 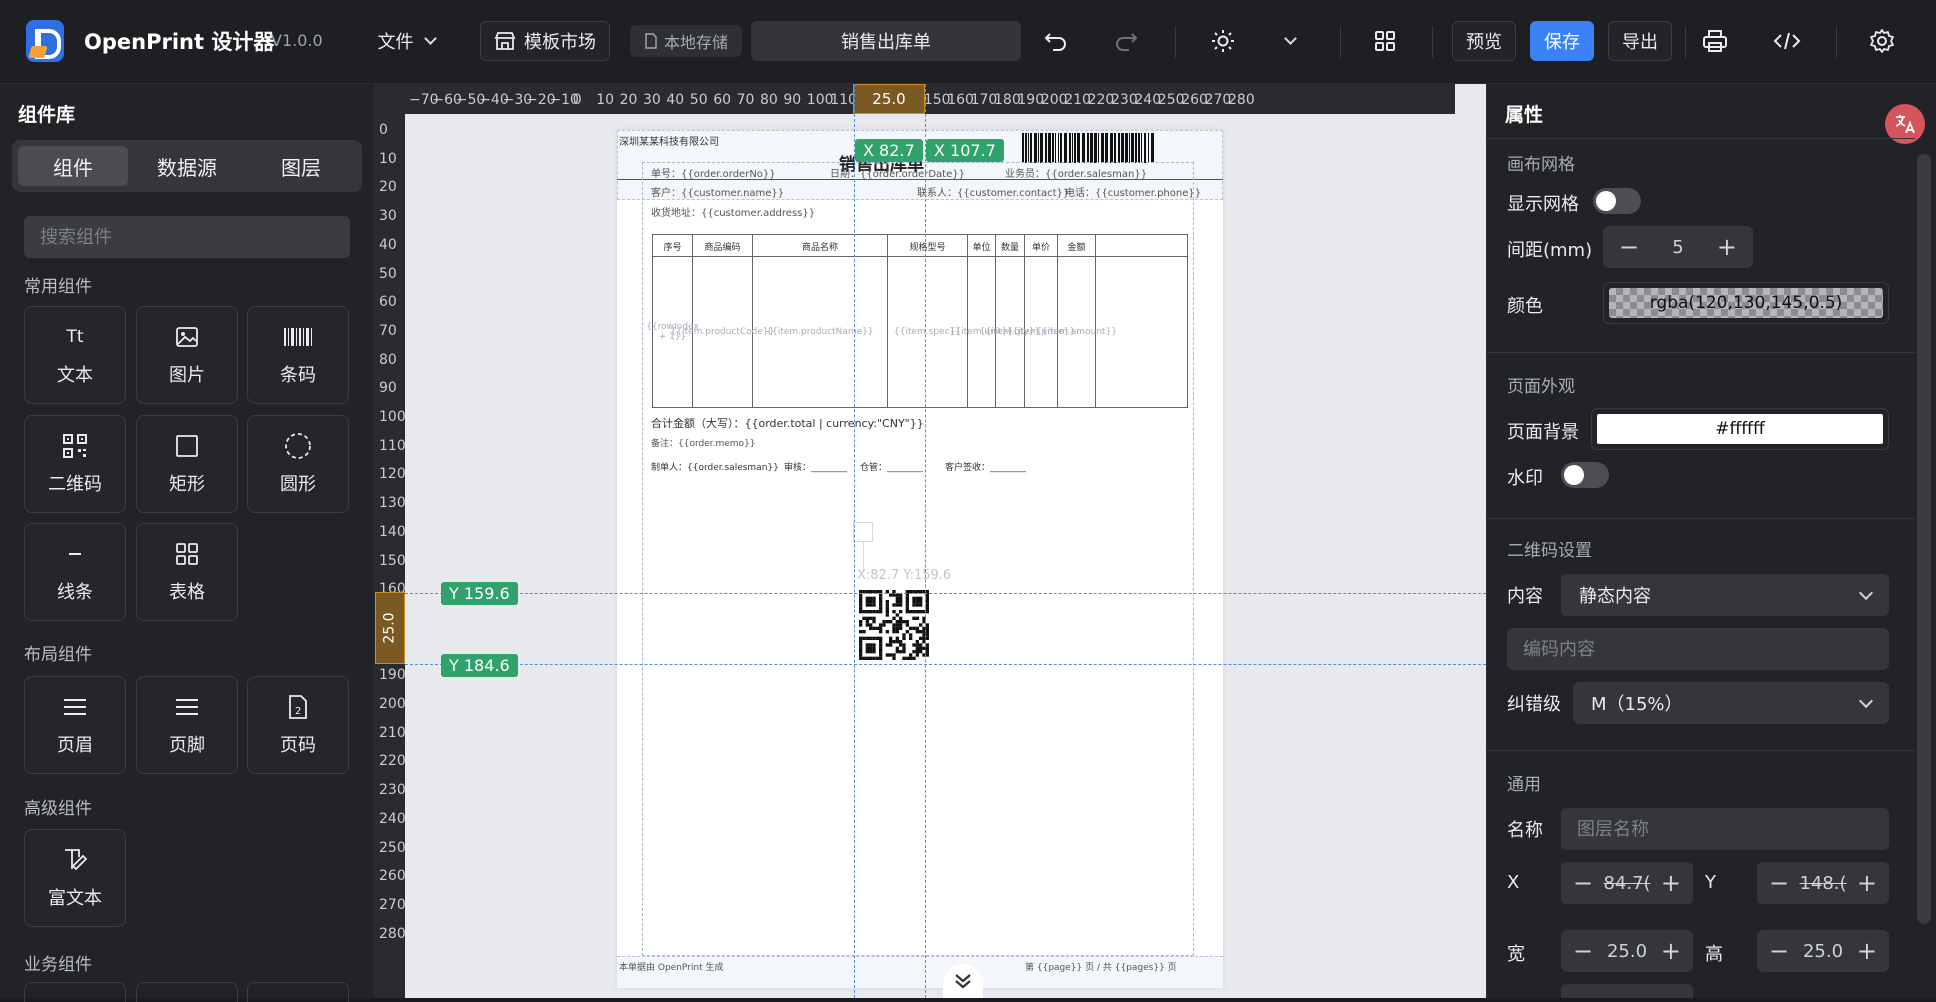 I want to click on spacing-label: 间距(mm), so click(x=1550, y=250).